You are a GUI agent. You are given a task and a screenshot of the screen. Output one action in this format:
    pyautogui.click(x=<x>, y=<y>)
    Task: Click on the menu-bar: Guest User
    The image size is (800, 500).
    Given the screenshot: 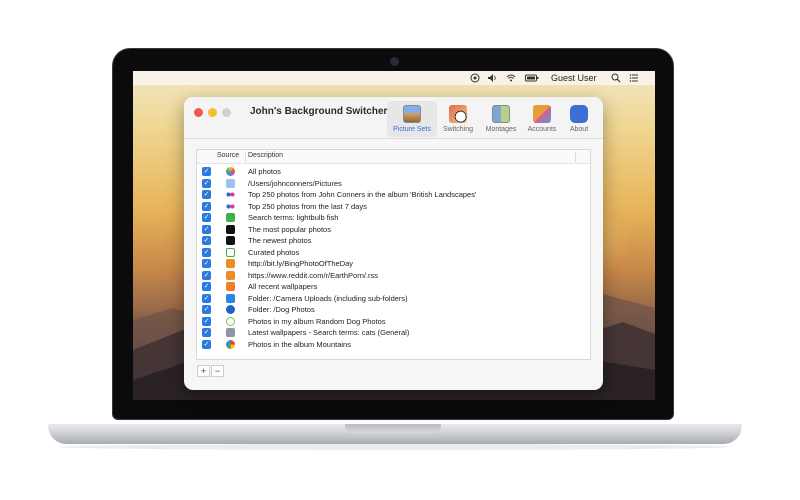 What is the action you would take?
    pyautogui.click(x=394, y=78)
    